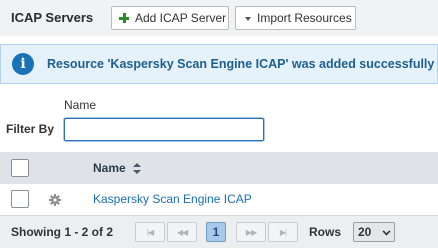  What do you see at coordinates (248, 18) in the screenshot?
I see `caret-down-icon` at bounding box center [248, 18].